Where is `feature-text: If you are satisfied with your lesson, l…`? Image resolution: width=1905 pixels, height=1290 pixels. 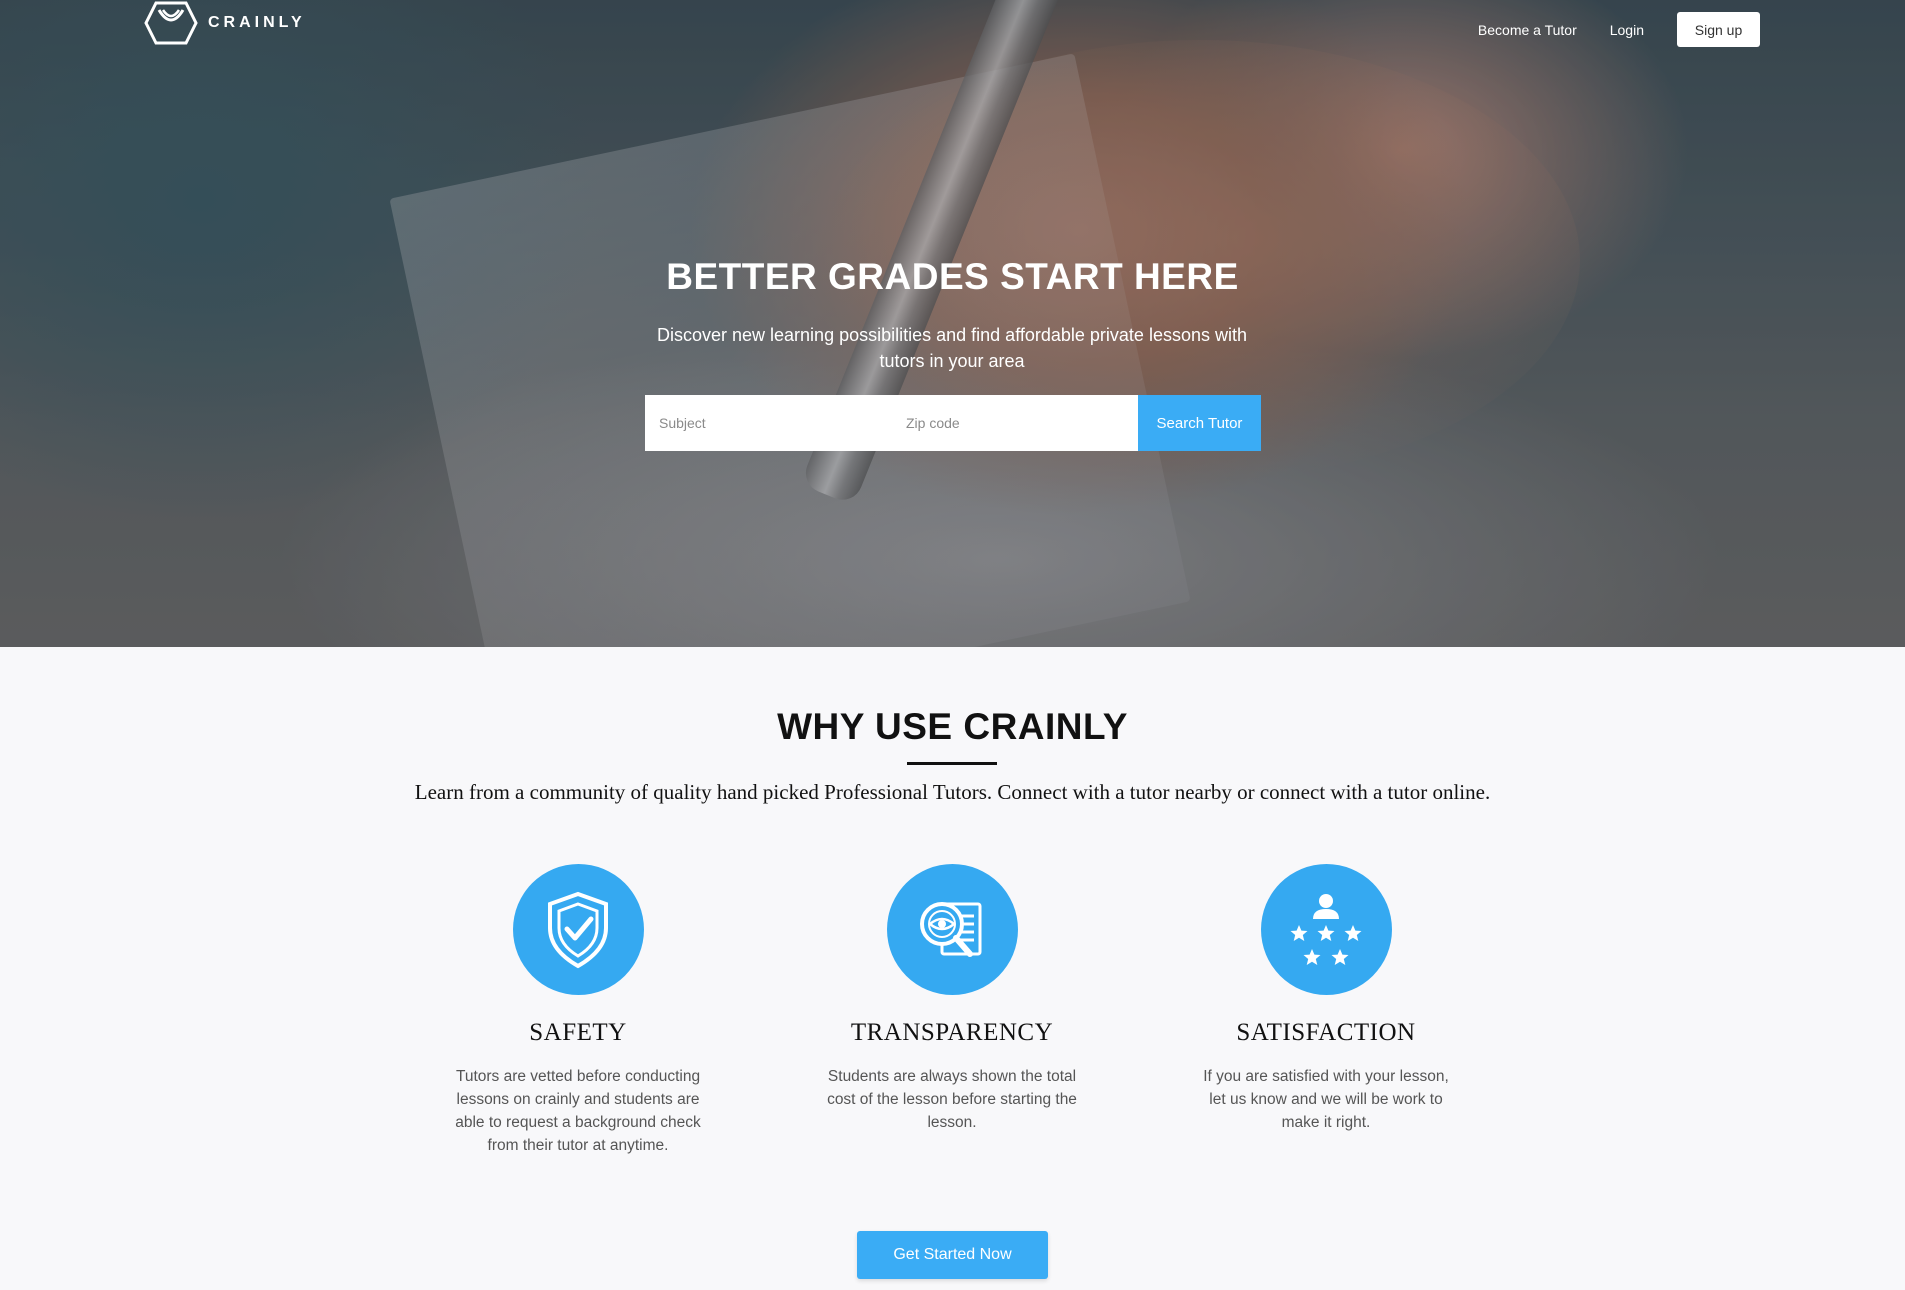
feature-text: If you are satisfied with your lesson, l… is located at coordinates (1326, 1099).